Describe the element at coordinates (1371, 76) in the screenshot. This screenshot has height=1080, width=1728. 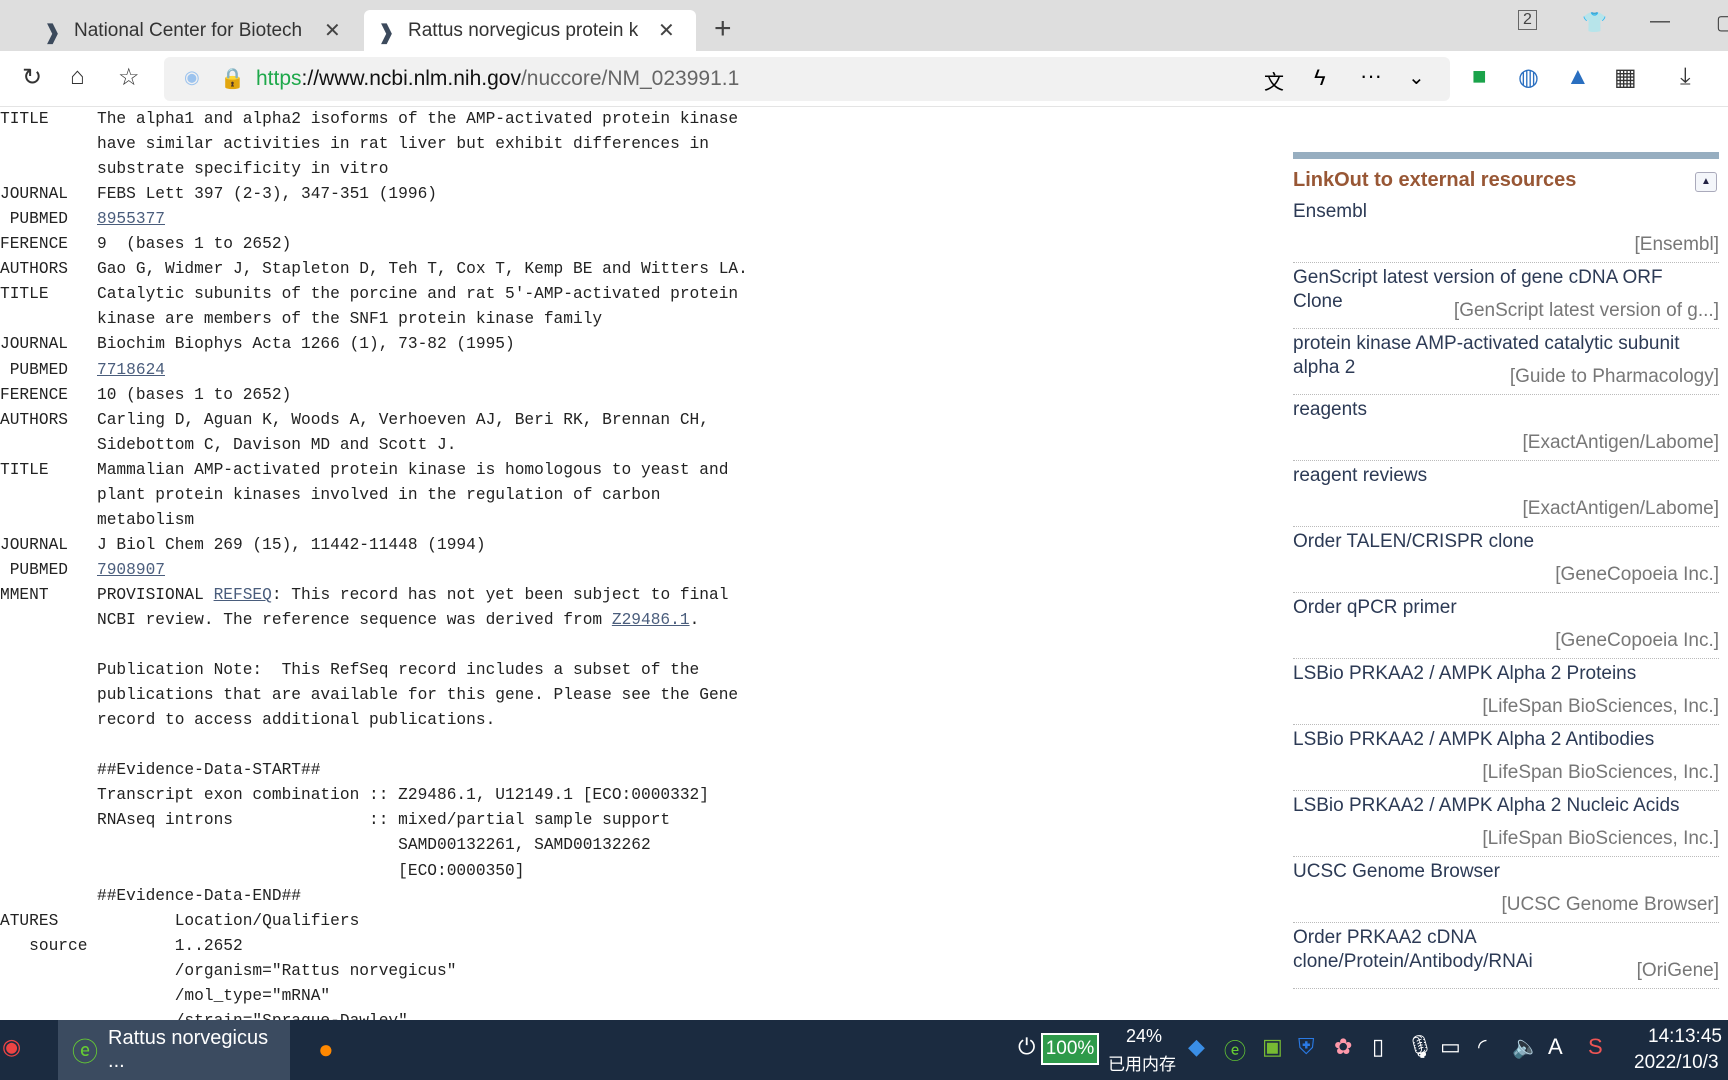
I see `more-icon: ···` at that location.